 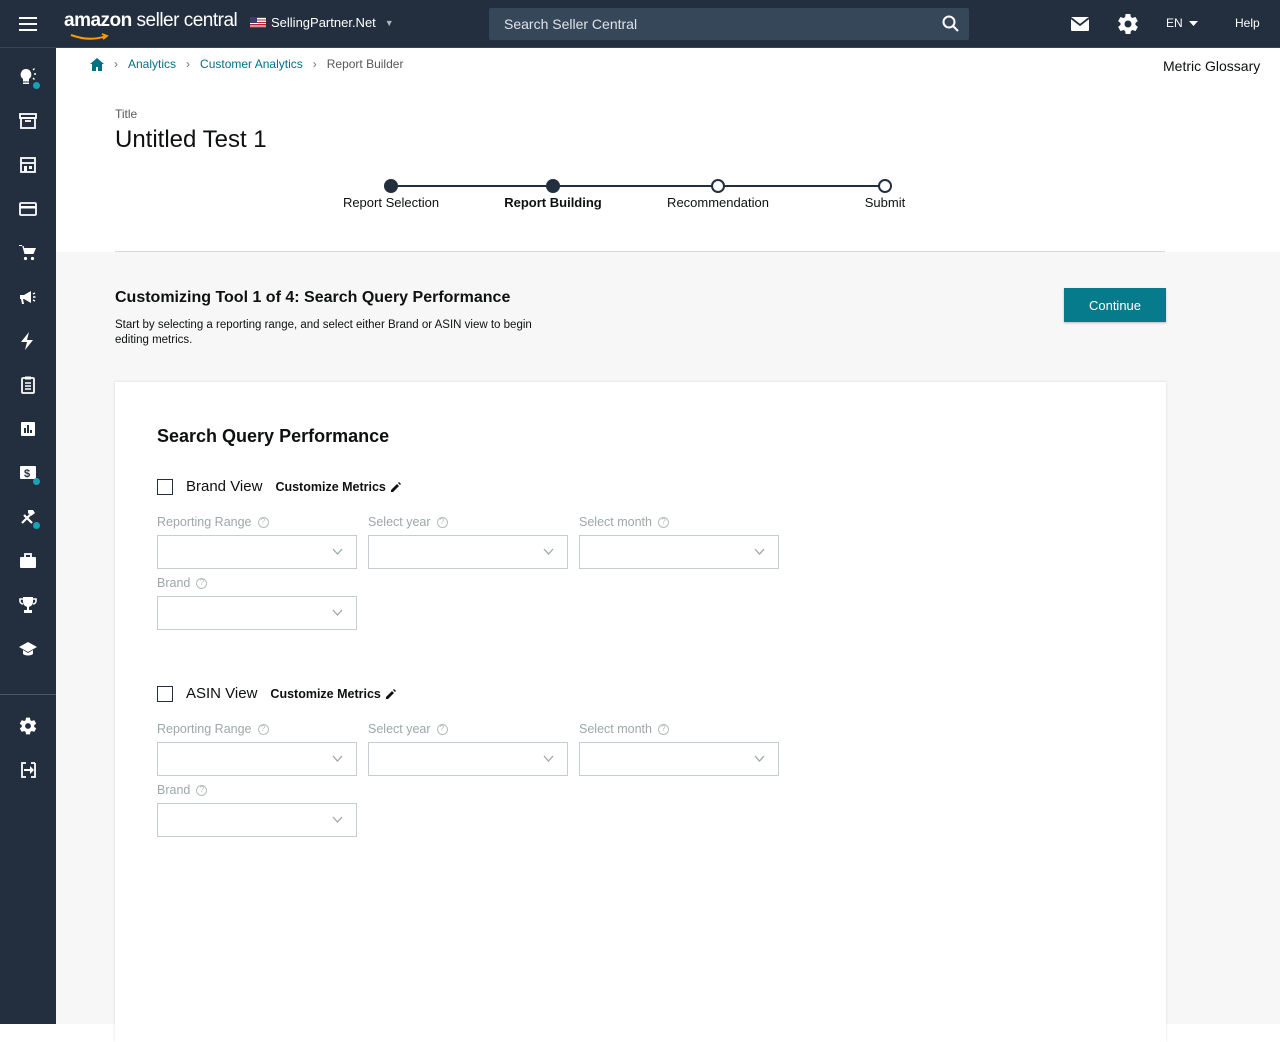 I want to click on nav-sign-in, so click(x=28, y=770).